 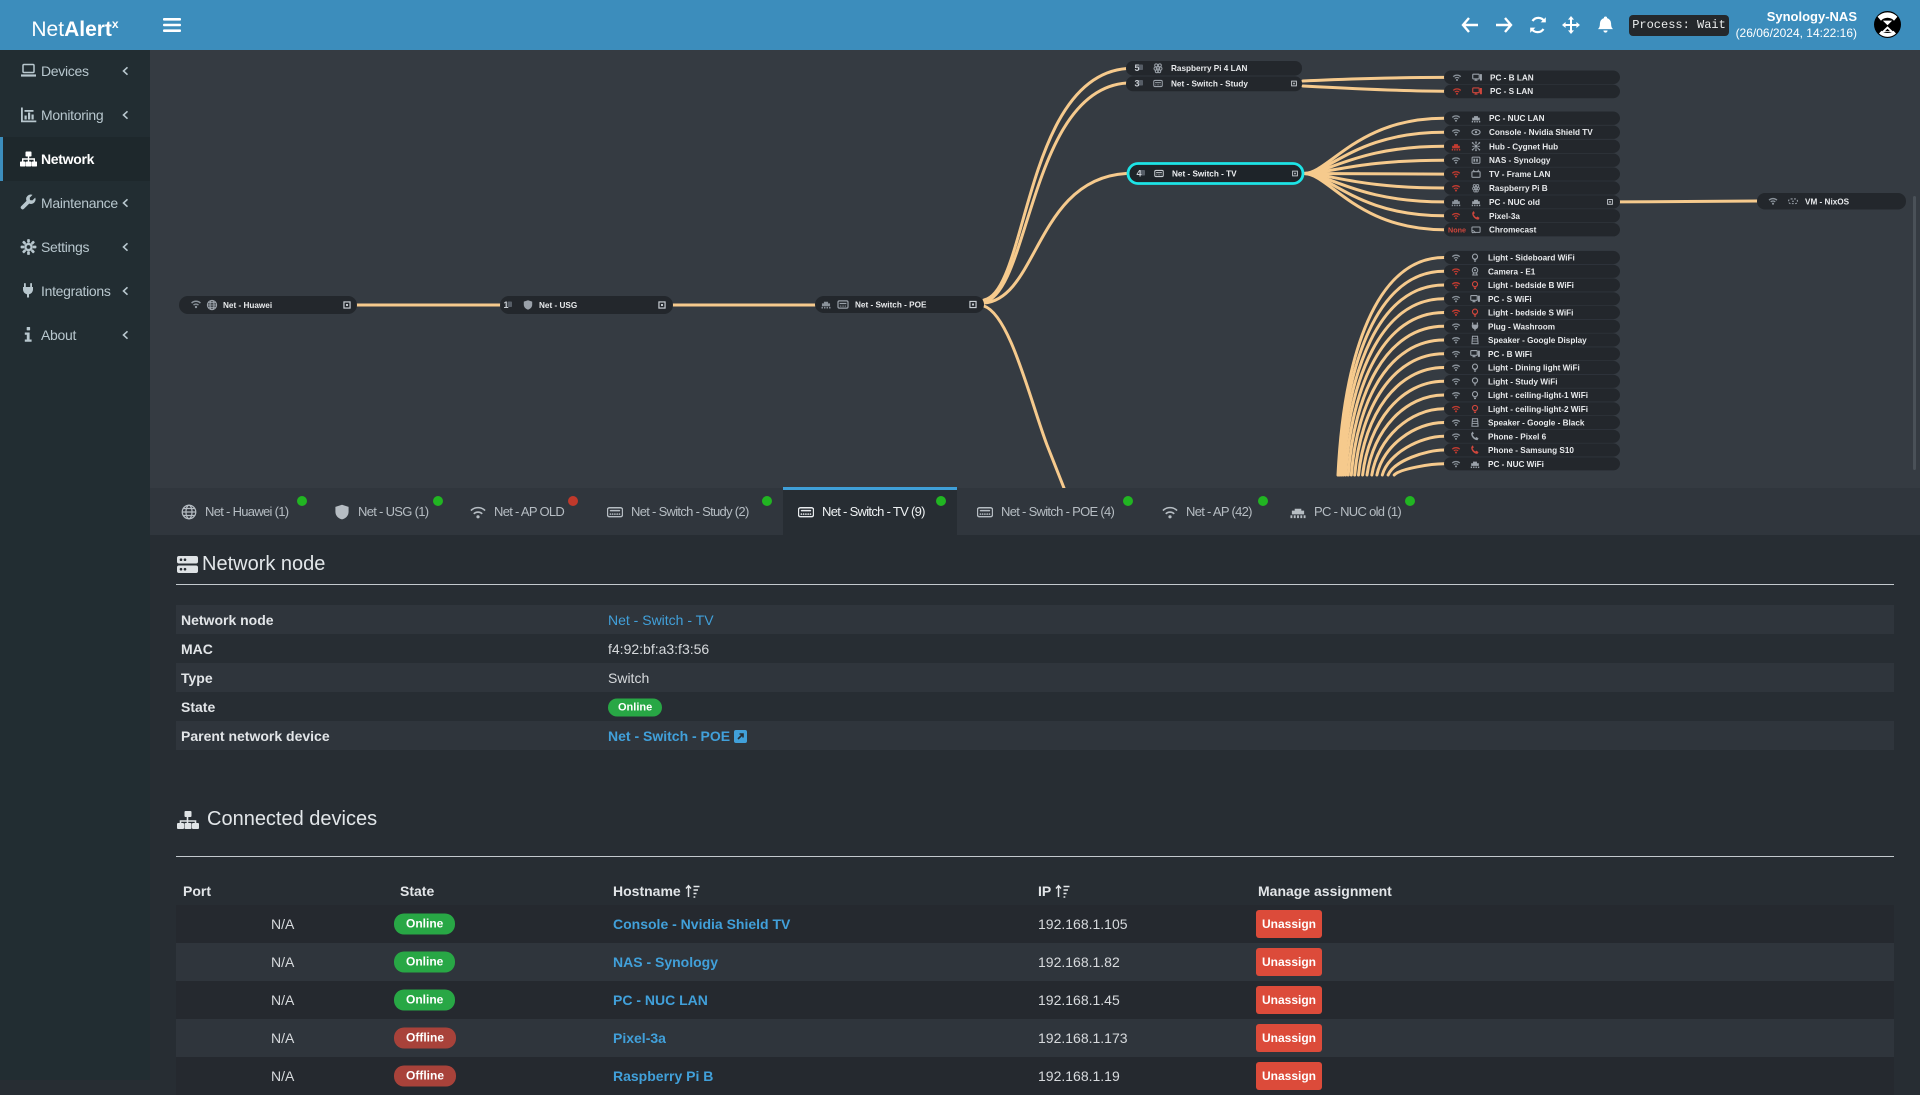 I want to click on svg-text: Pixel-3a, so click(x=1504, y=216).